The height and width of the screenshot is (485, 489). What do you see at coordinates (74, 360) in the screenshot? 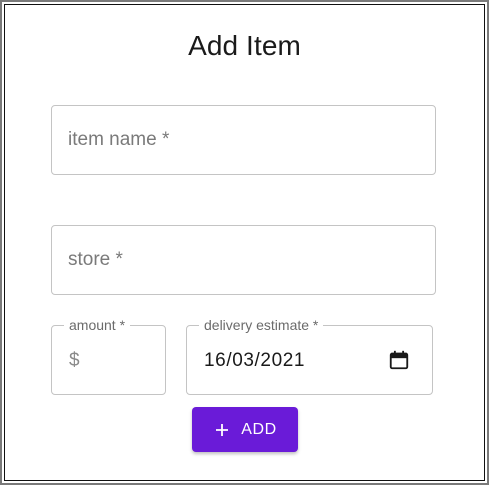
I see `dollar-adornment: $` at bounding box center [74, 360].